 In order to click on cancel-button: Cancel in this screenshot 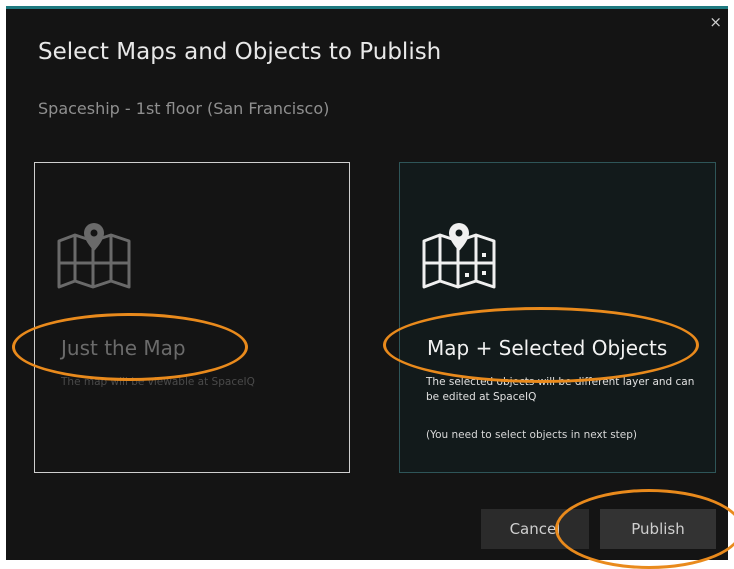, I will do `click(535, 529)`.